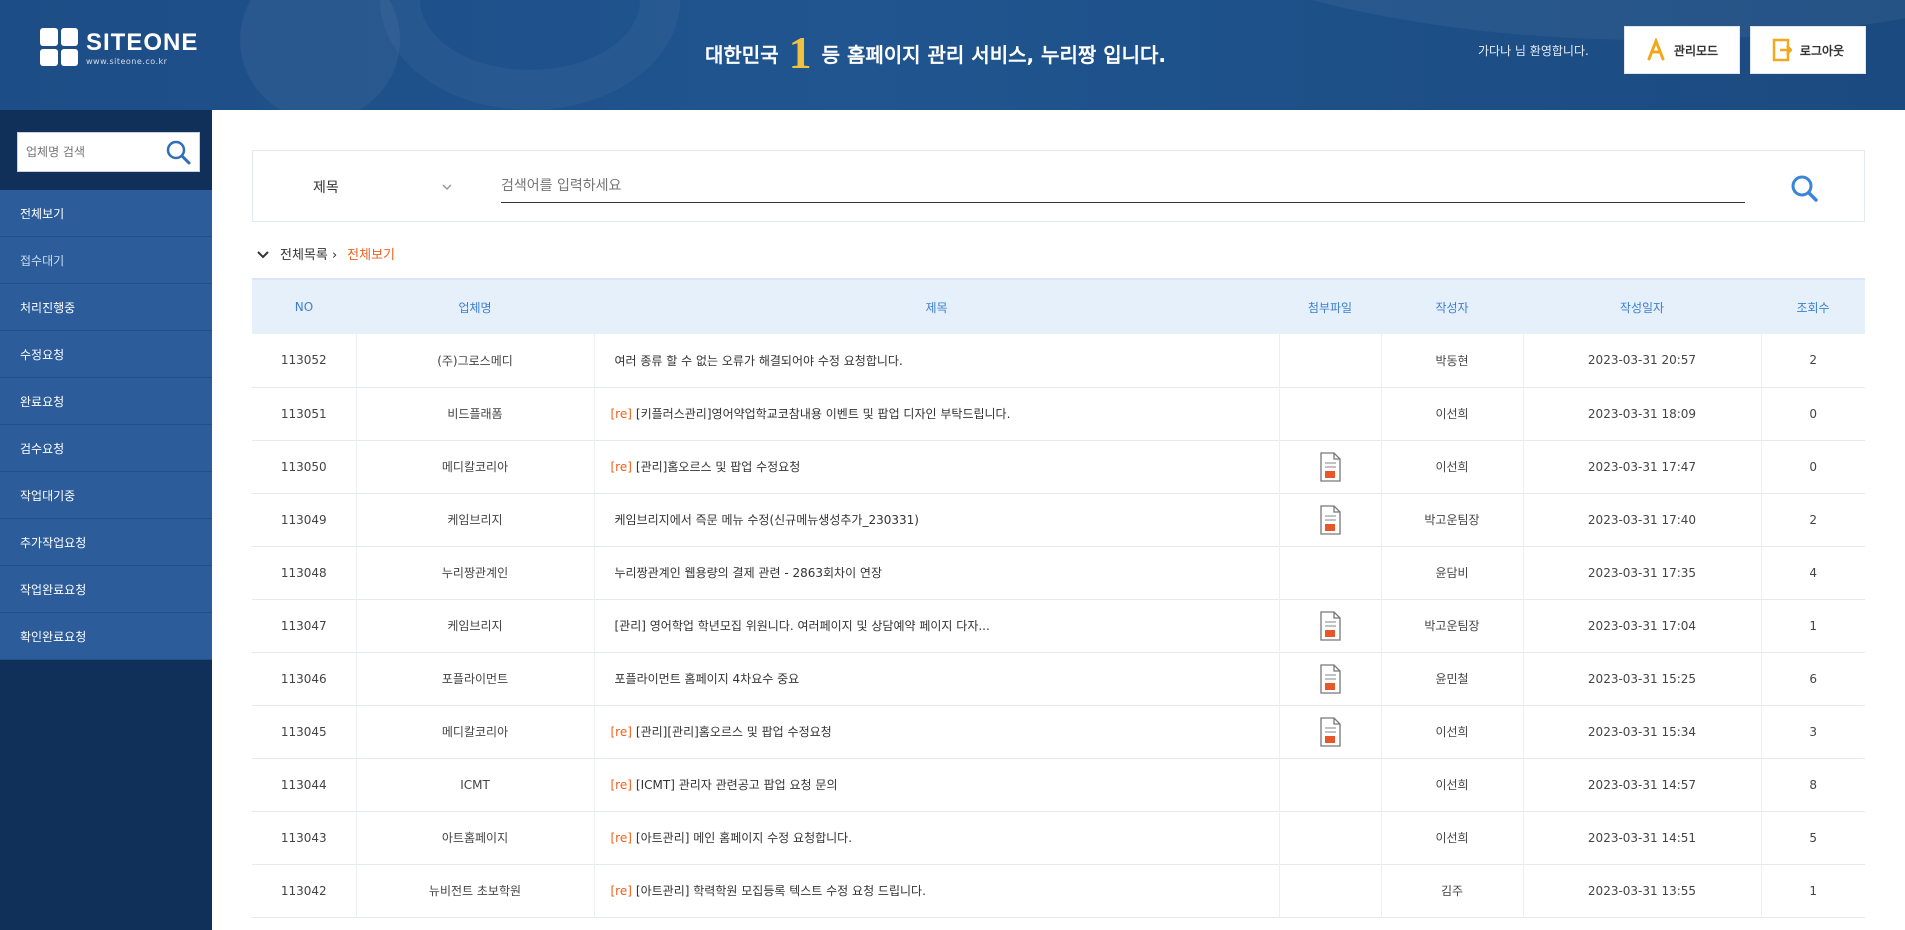  Describe the element at coordinates (106, 307) in the screenshot. I see `sidebar-item-in-progress: 처리진행중` at that location.